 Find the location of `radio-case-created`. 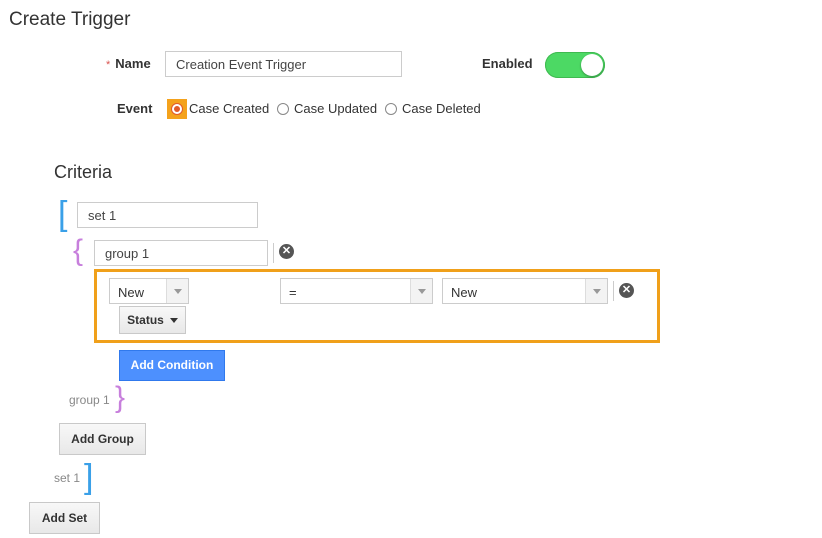

radio-case-created is located at coordinates (177, 109).